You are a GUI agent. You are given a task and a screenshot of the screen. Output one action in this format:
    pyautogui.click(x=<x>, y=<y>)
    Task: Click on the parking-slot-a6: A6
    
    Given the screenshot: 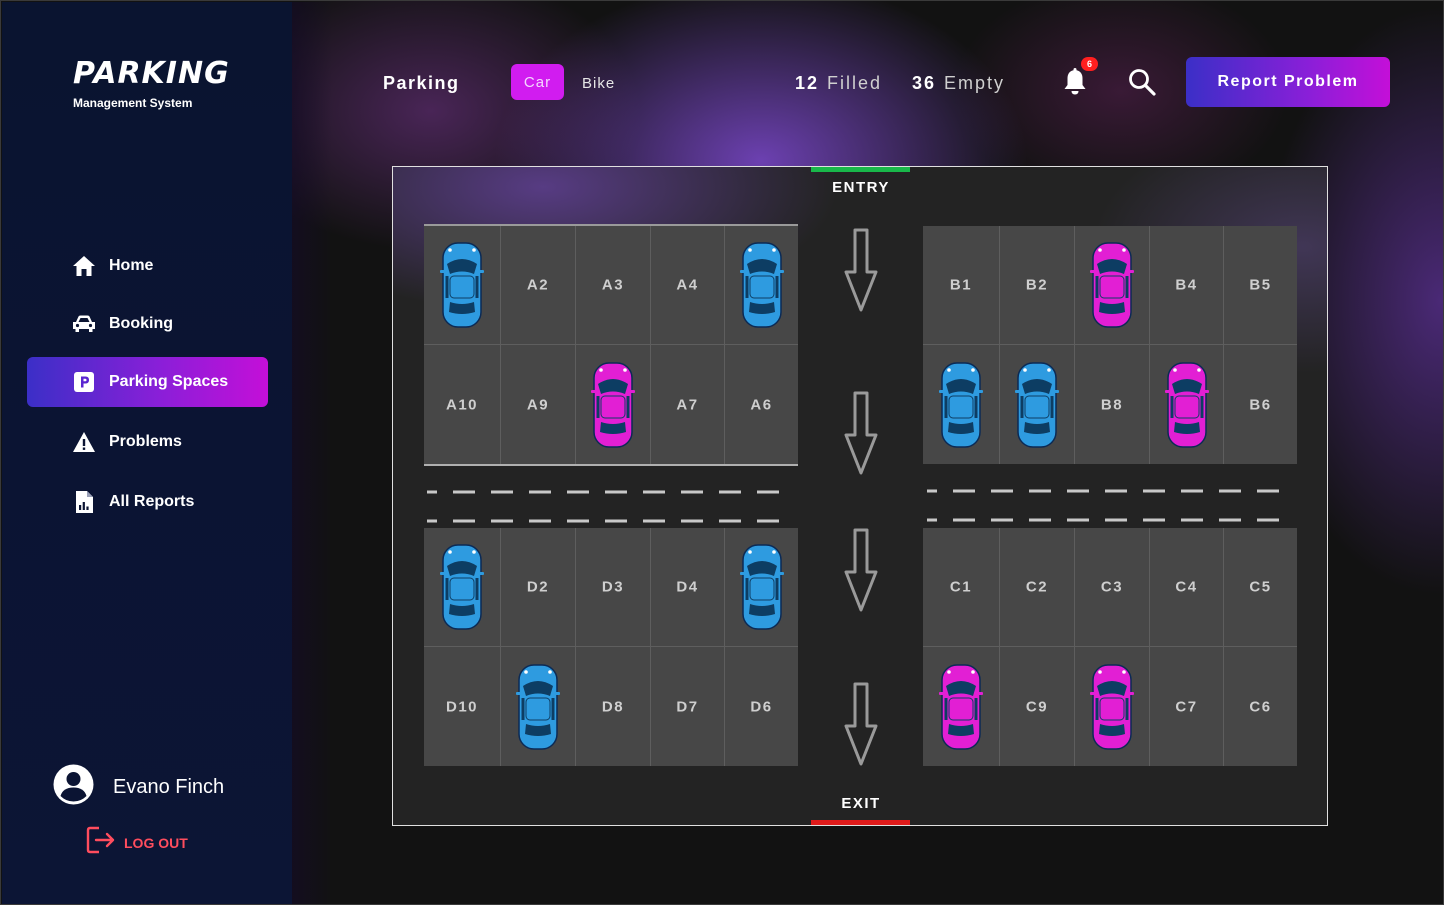 What is the action you would take?
    pyautogui.click(x=761, y=404)
    